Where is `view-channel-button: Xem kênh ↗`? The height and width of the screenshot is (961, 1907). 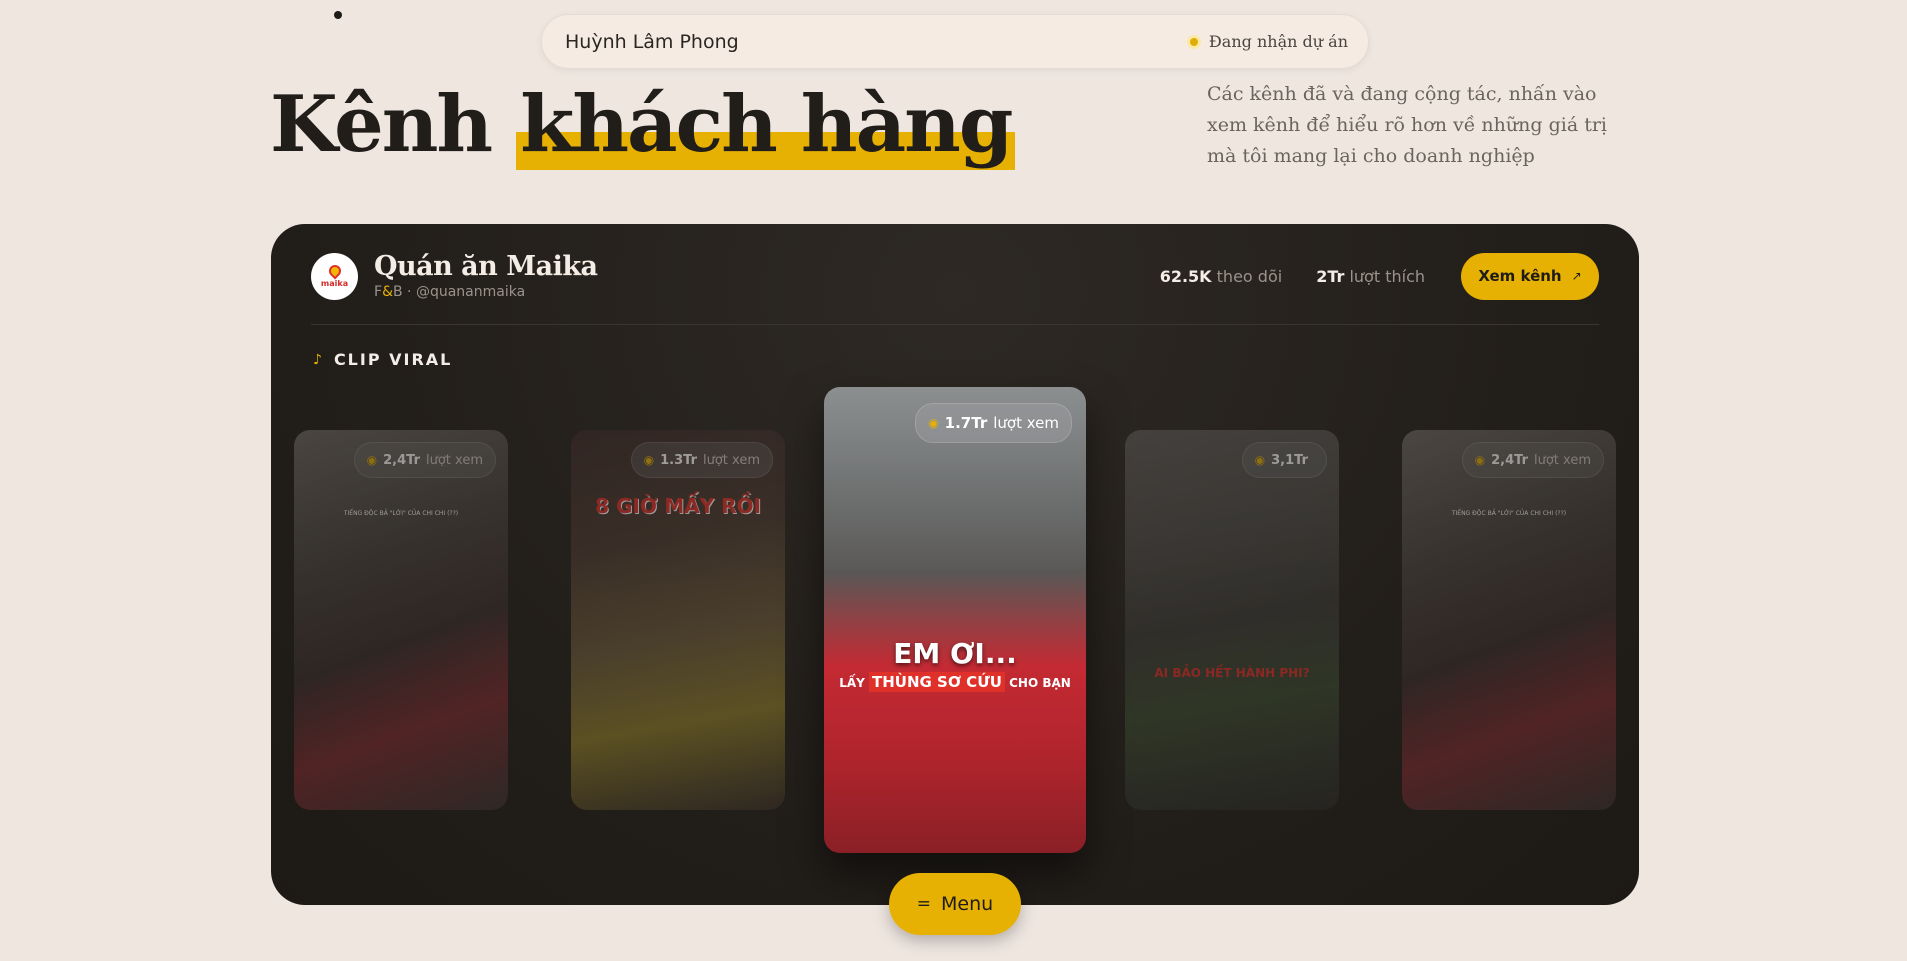
view-channel-button: Xem kênh ↗ is located at coordinates (1530, 276).